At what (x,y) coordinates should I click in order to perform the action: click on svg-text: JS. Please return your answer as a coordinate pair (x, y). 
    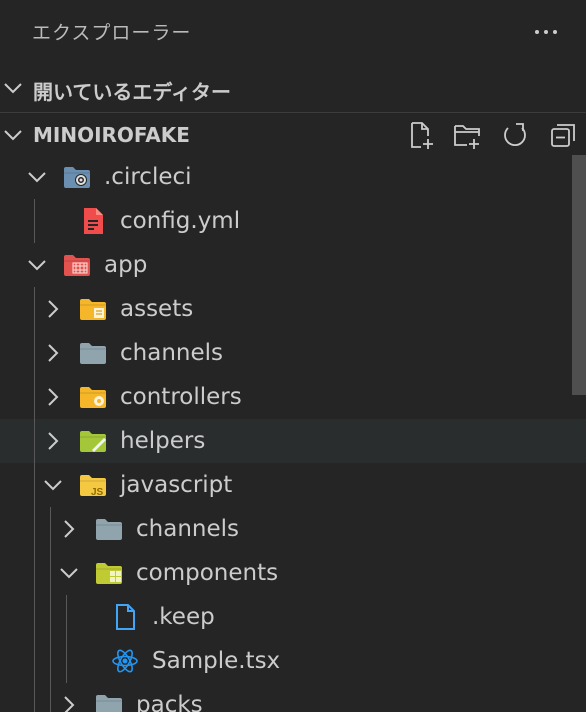
    Looking at the image, I should click on (97, 492).